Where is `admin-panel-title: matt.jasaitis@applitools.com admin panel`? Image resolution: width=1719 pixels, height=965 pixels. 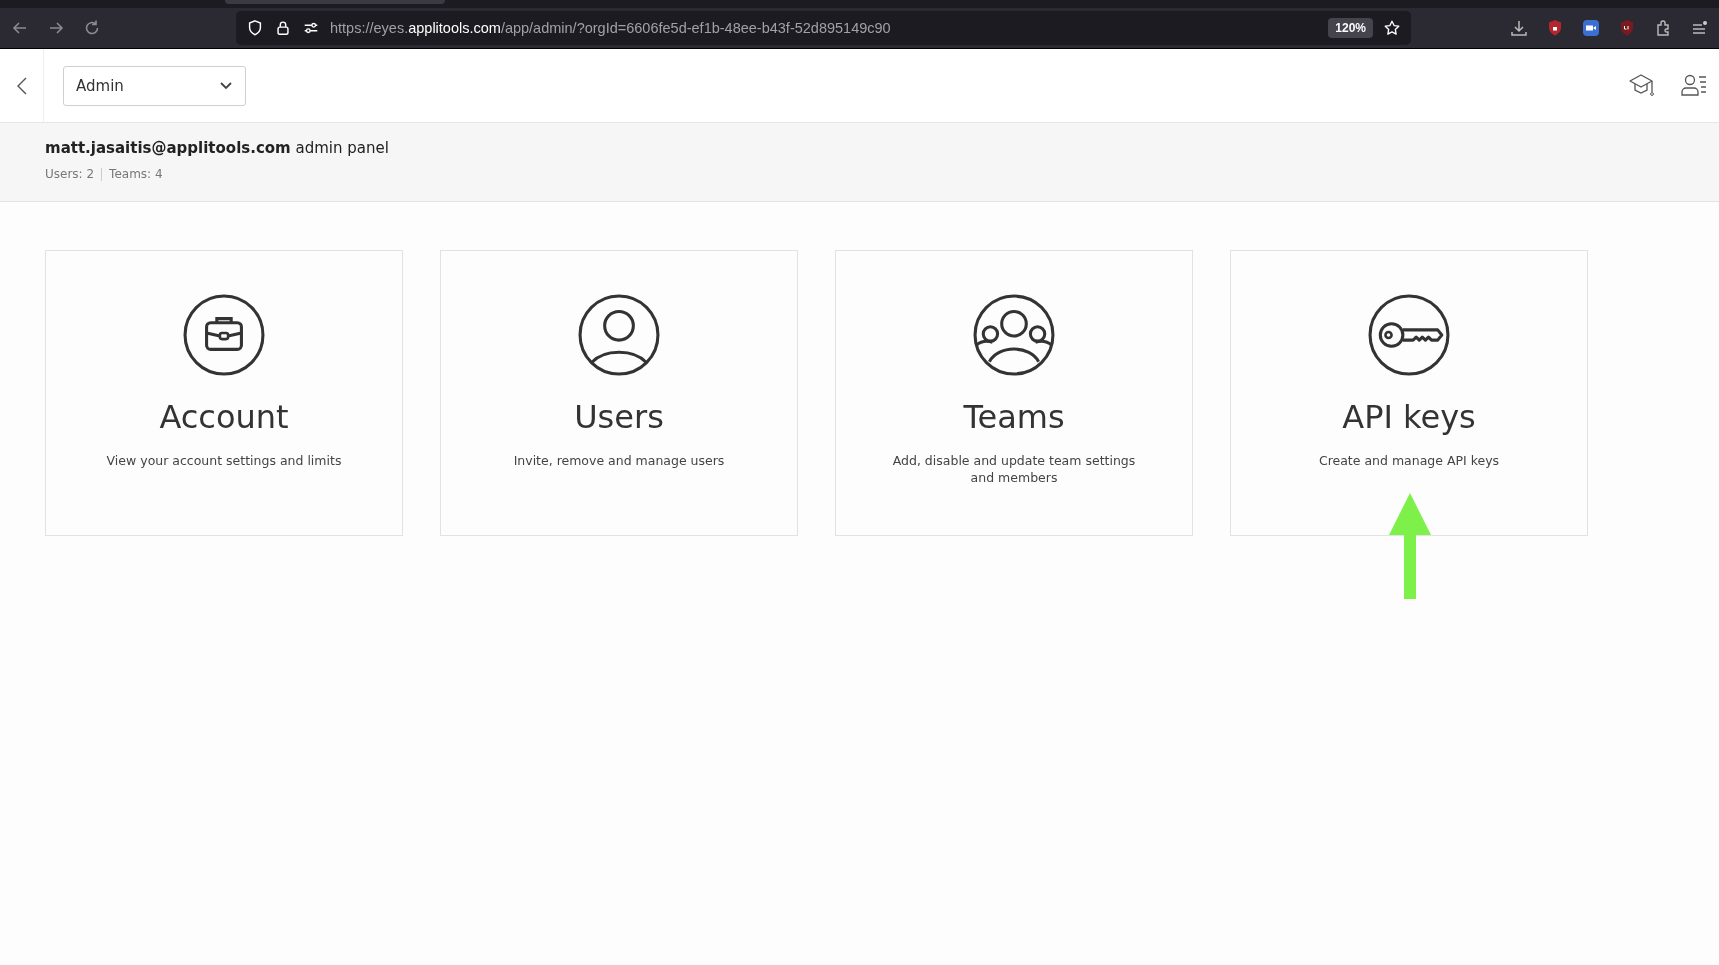
admin-panel-title: matt.jasaitis@applitools.com admin panel is located at coordinates (217, 148).